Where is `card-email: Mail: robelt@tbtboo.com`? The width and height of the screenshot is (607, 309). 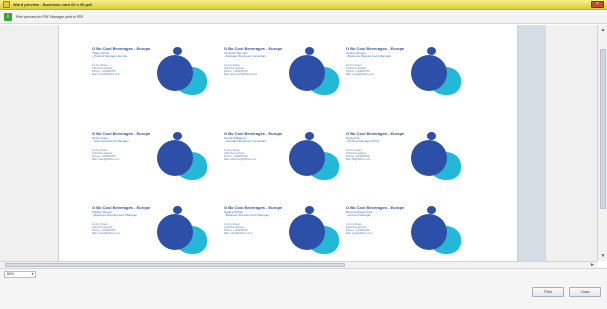
card-email: Mail: robelt@tbtboo.com is located at coordinates (238, 233).